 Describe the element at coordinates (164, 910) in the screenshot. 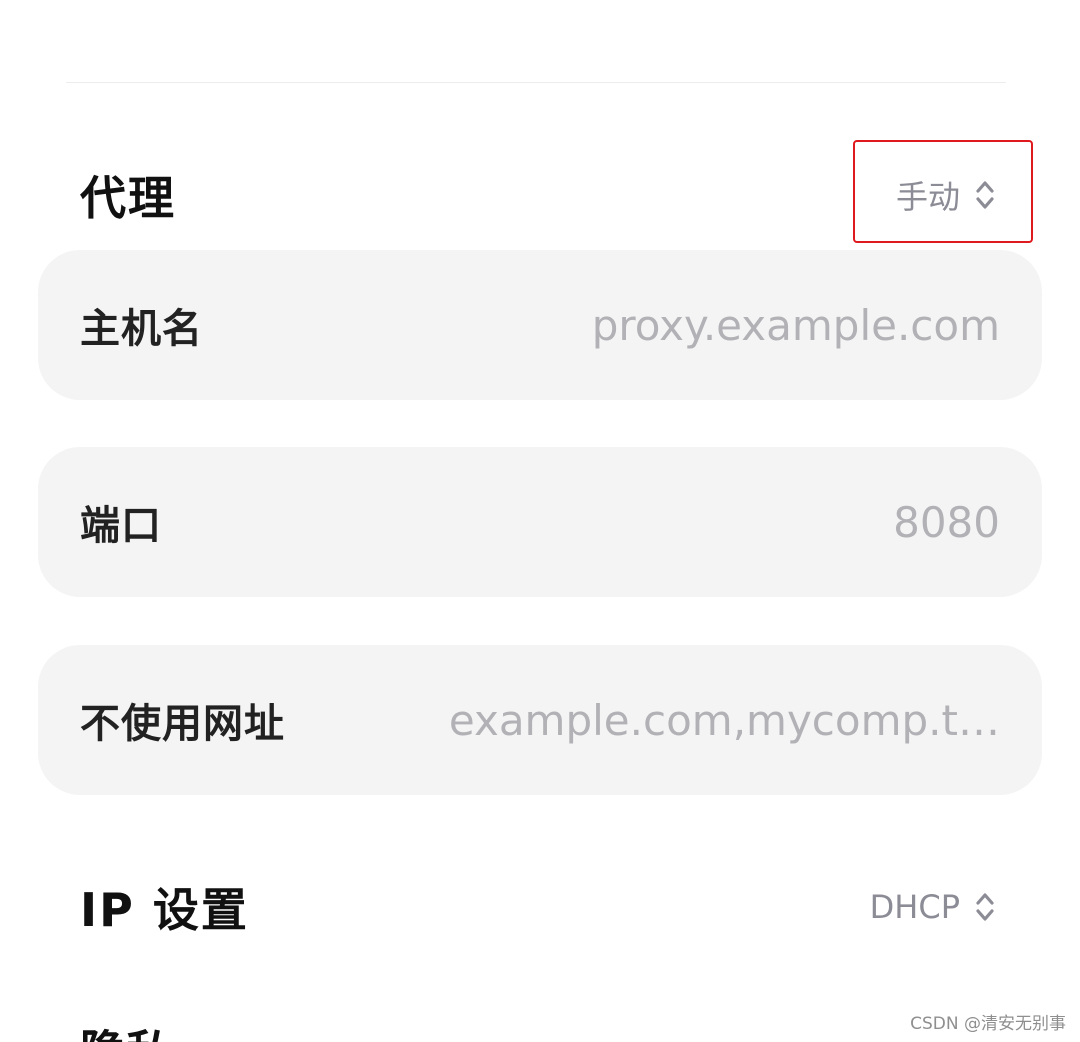

I see `ip-settings-title: IP 设置` at that location.